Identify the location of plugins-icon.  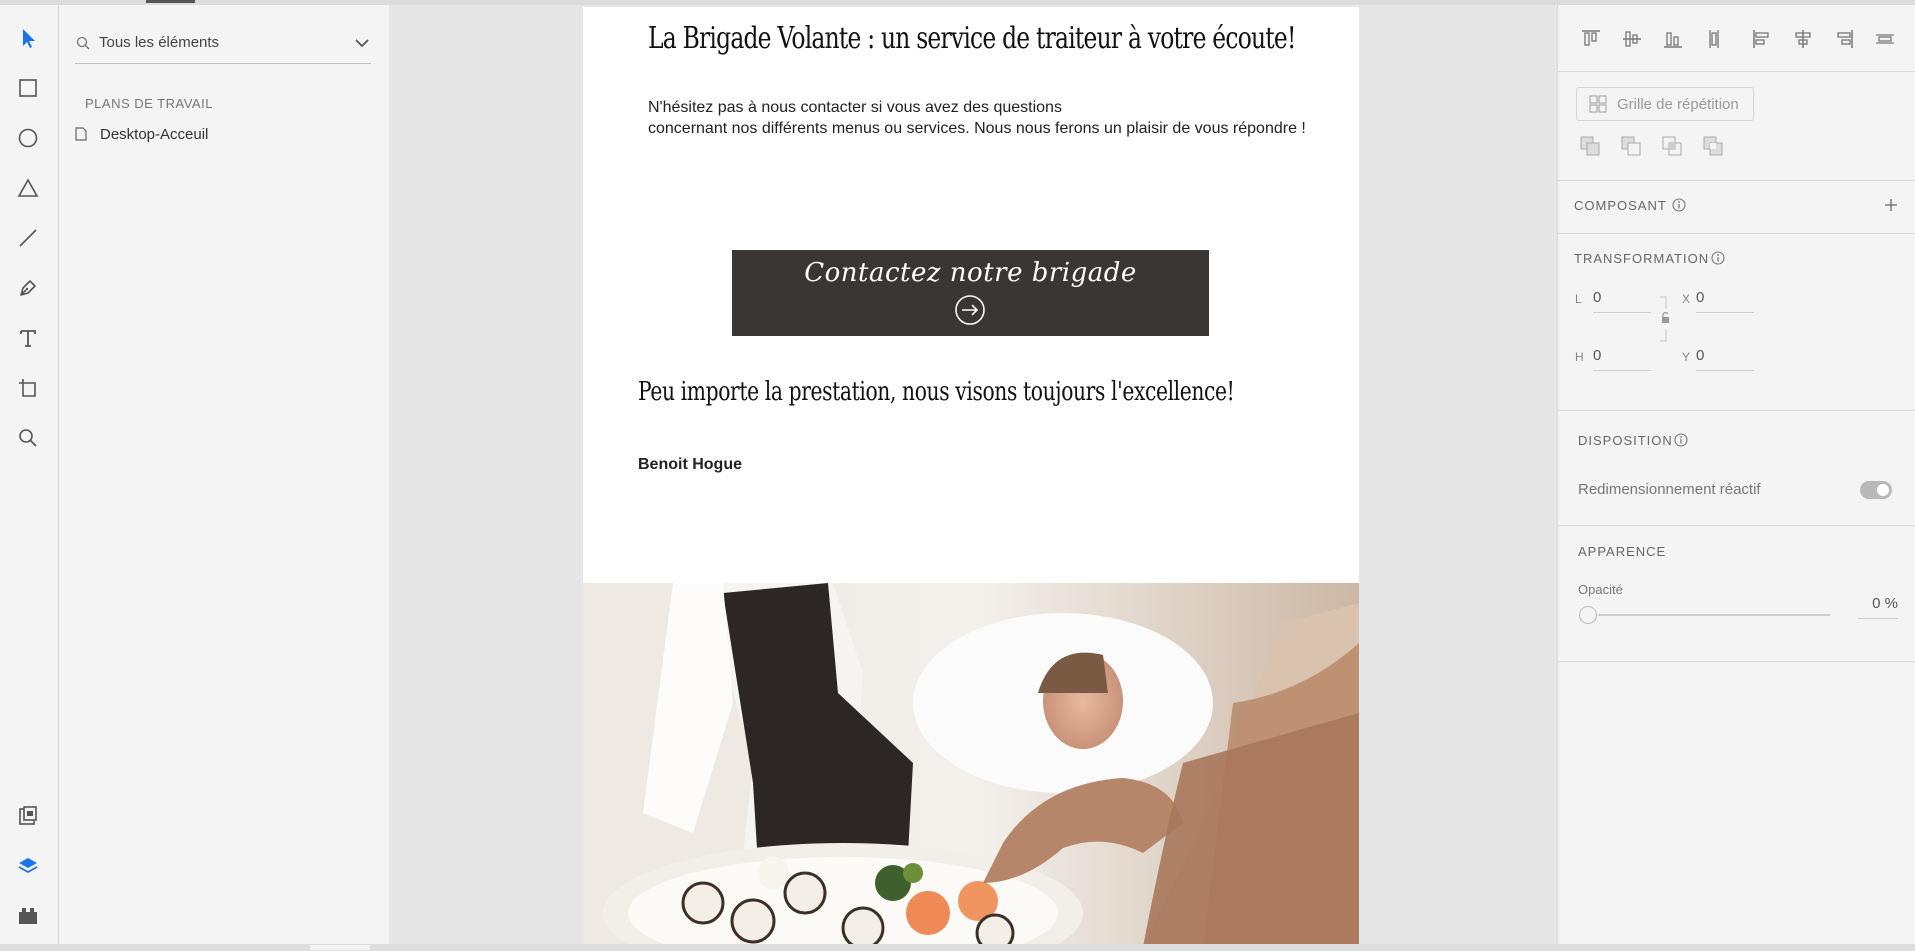
(28, 916).